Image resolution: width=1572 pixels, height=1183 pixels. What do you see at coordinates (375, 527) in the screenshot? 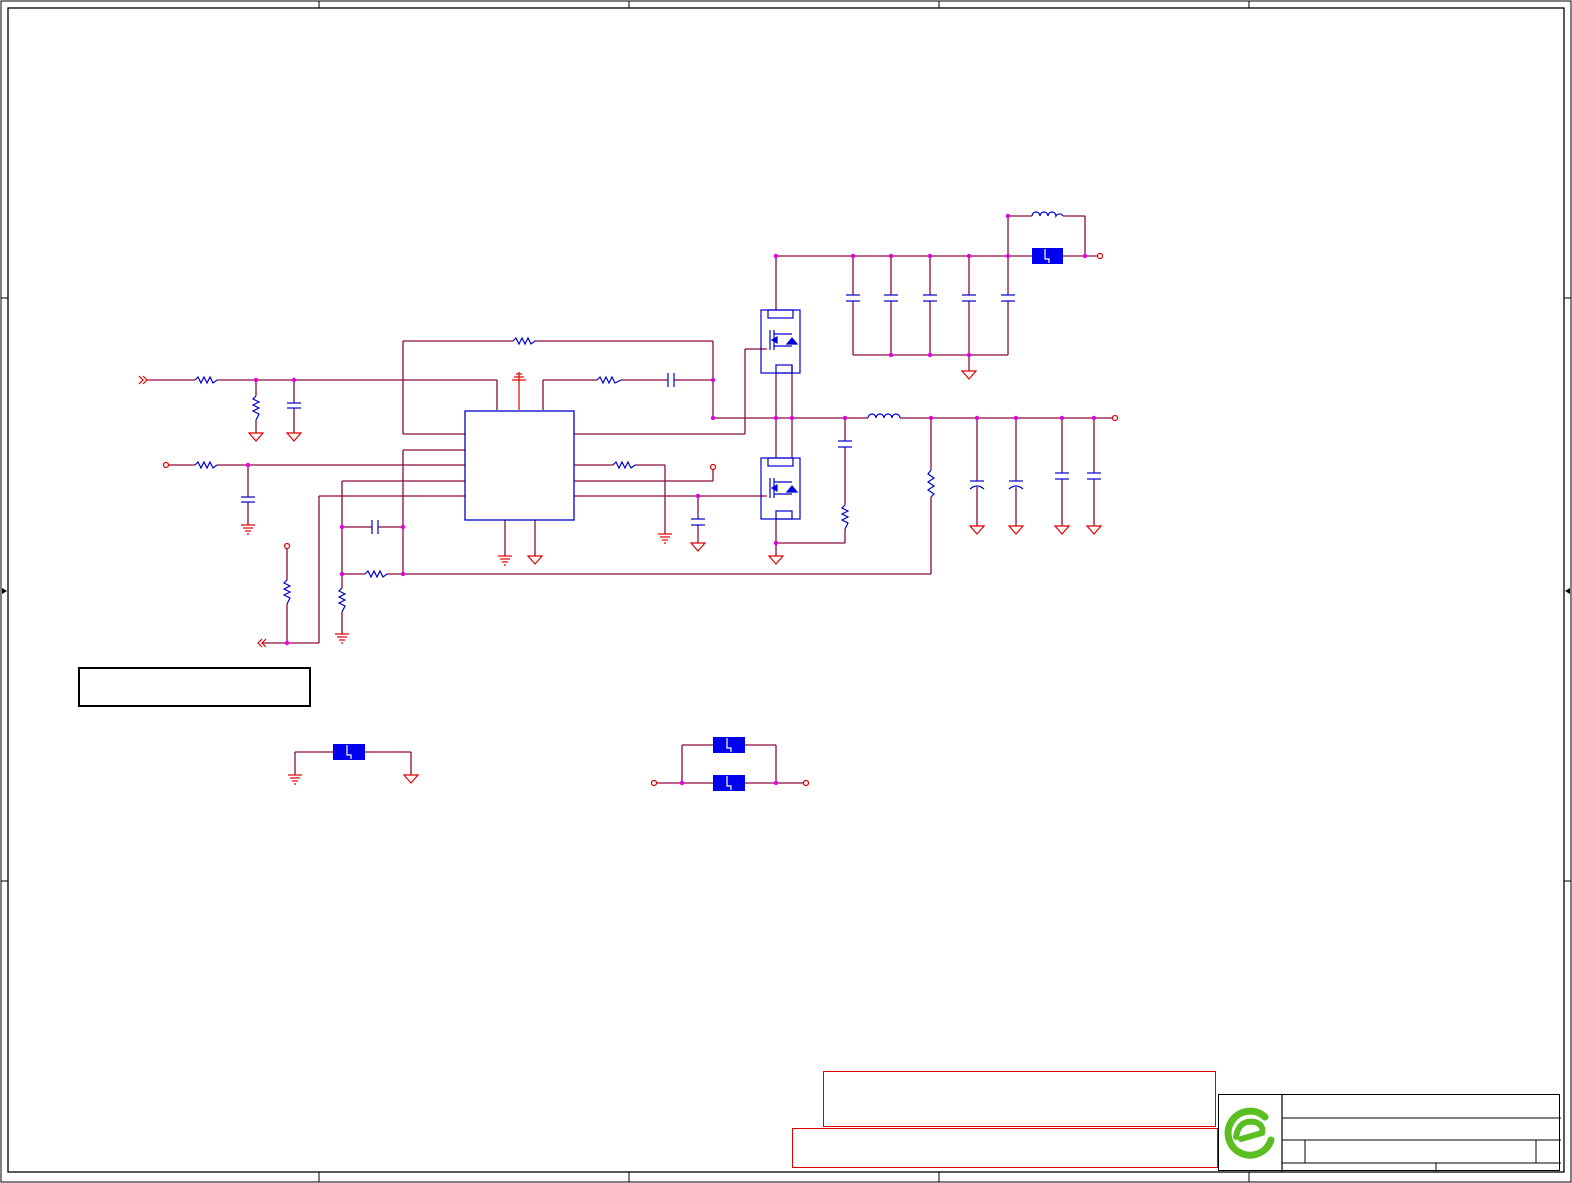
I see `capacitor-c4` at bounding box center [375, 527].